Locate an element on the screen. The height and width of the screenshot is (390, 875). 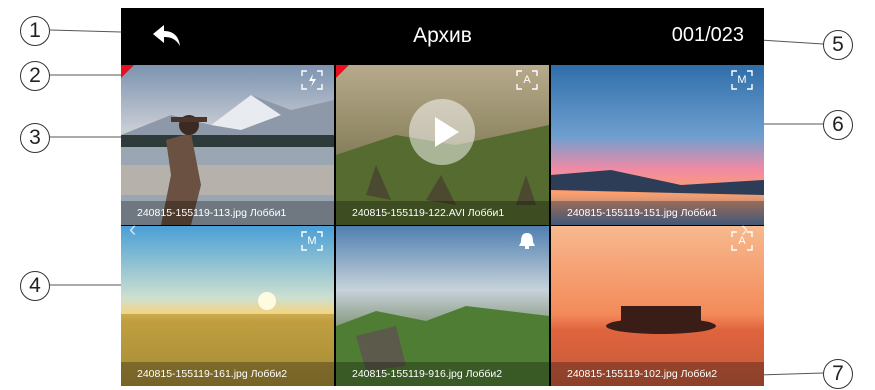
page-title: Архив is located at coordinates (442, 35).